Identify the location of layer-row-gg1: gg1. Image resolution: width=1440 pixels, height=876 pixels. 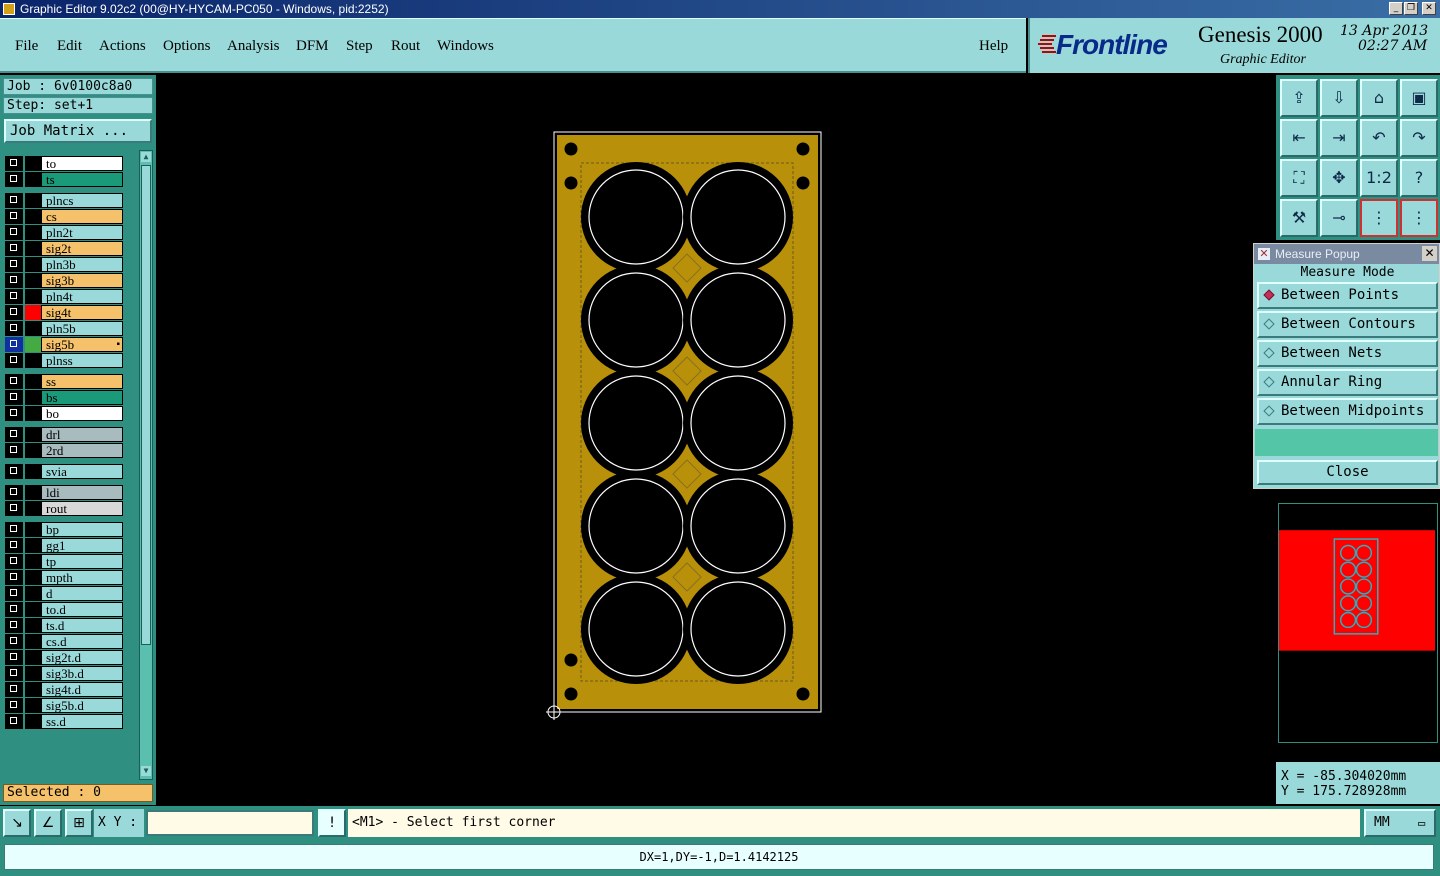
(66, 545).